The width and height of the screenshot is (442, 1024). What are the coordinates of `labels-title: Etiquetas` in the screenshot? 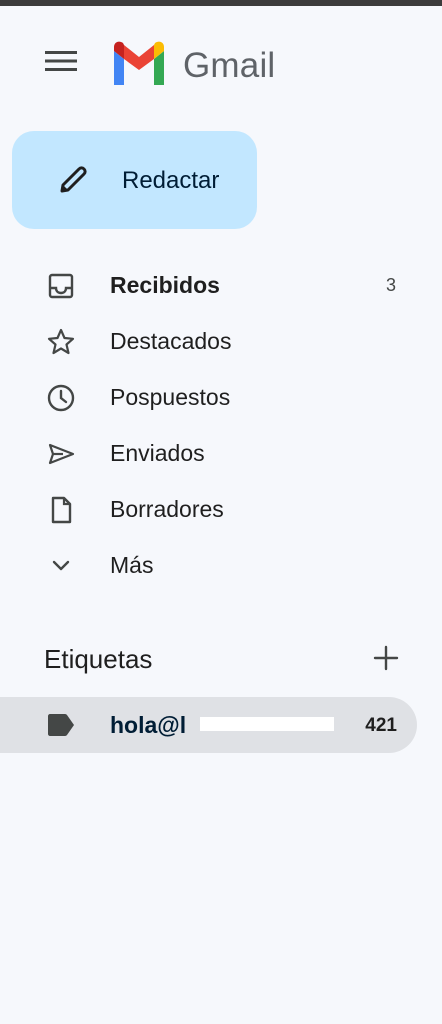 It's located at (98, 659).